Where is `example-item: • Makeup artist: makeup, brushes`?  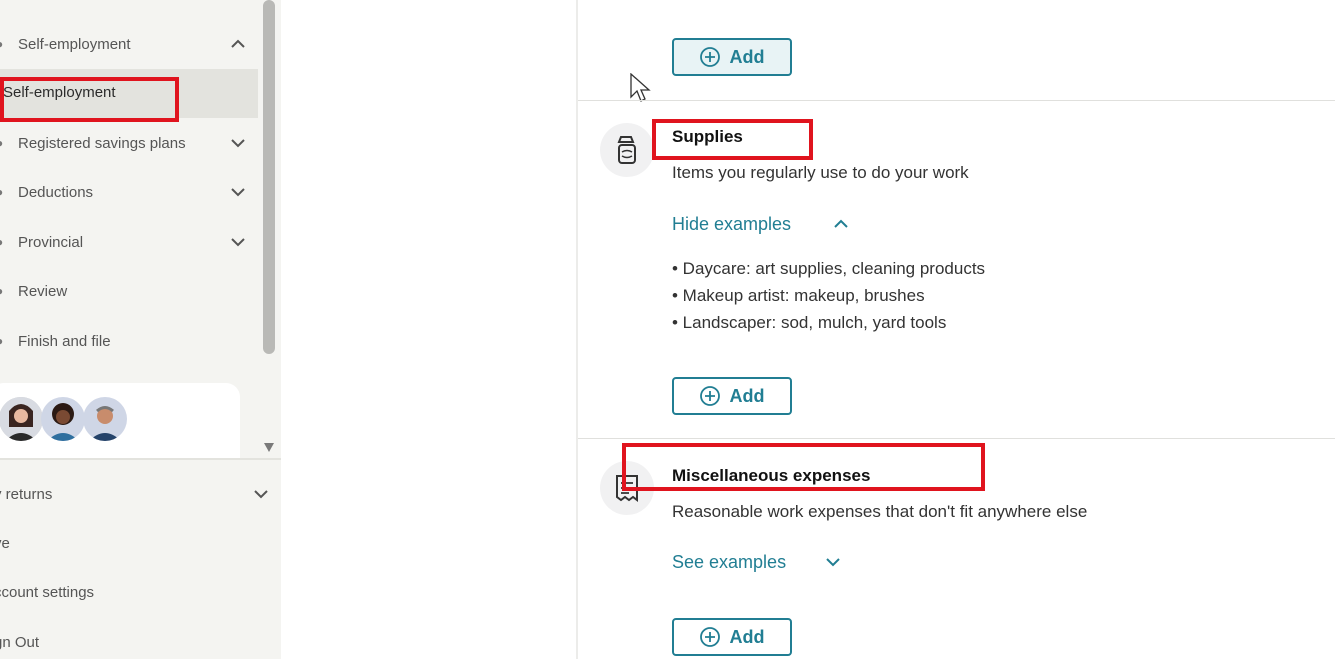 example-item: • Makeup artist: makeup, brushes is located at coordinates (798, 295).